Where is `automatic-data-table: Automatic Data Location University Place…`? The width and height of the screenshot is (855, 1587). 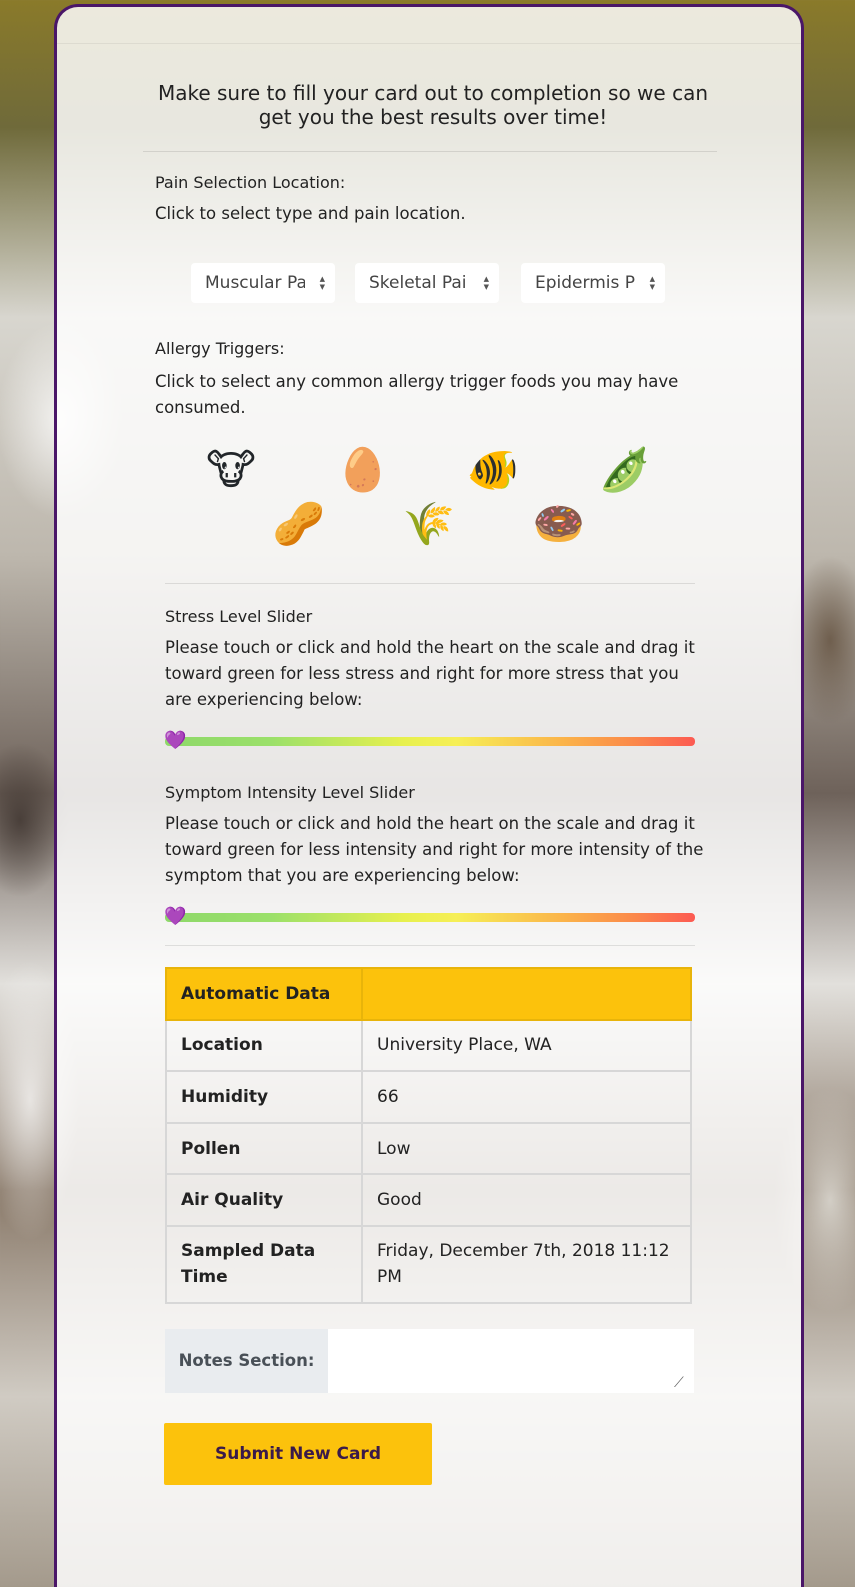 automatic-data-table: Automatic Data Location University Place… is located at coordinates (428, 1135).